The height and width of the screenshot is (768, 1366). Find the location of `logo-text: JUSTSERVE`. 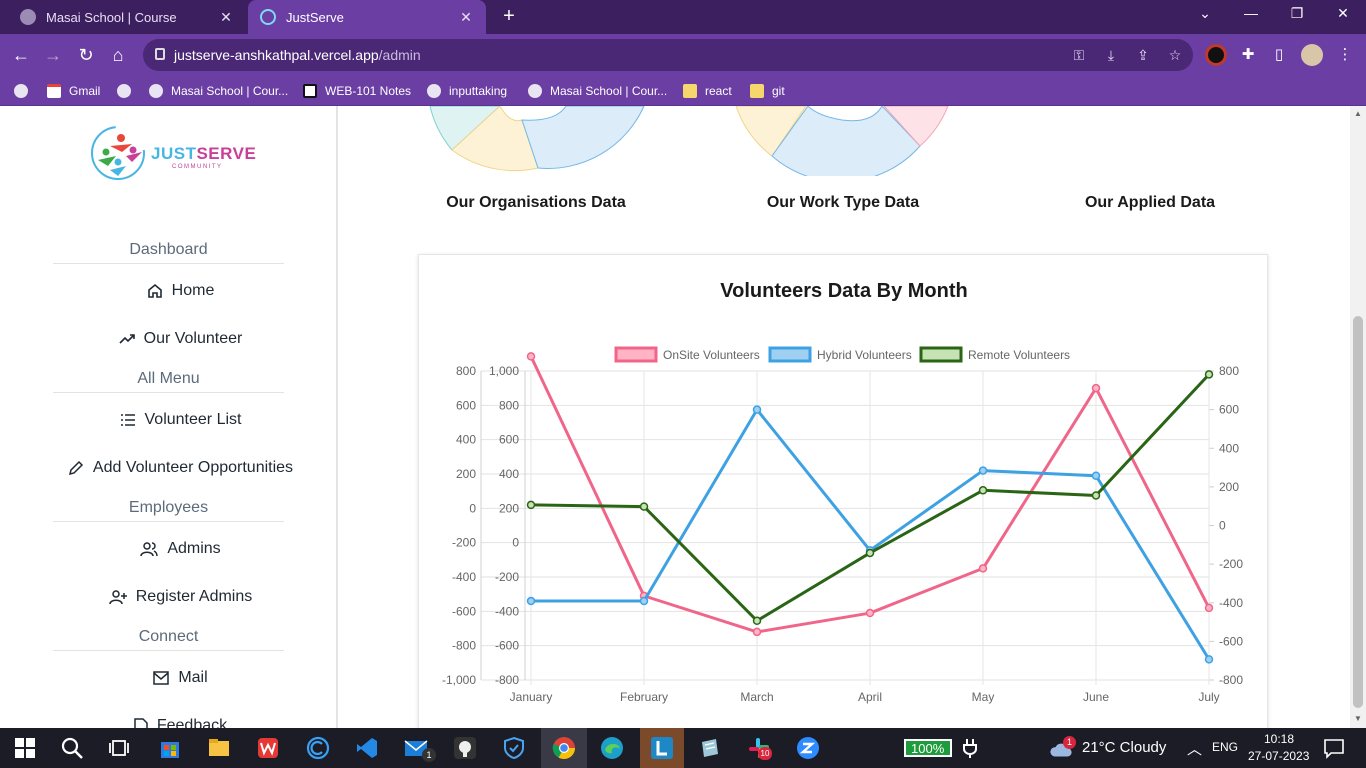

logo-text: JUSTSERVE is located at coordinates (204, 153).